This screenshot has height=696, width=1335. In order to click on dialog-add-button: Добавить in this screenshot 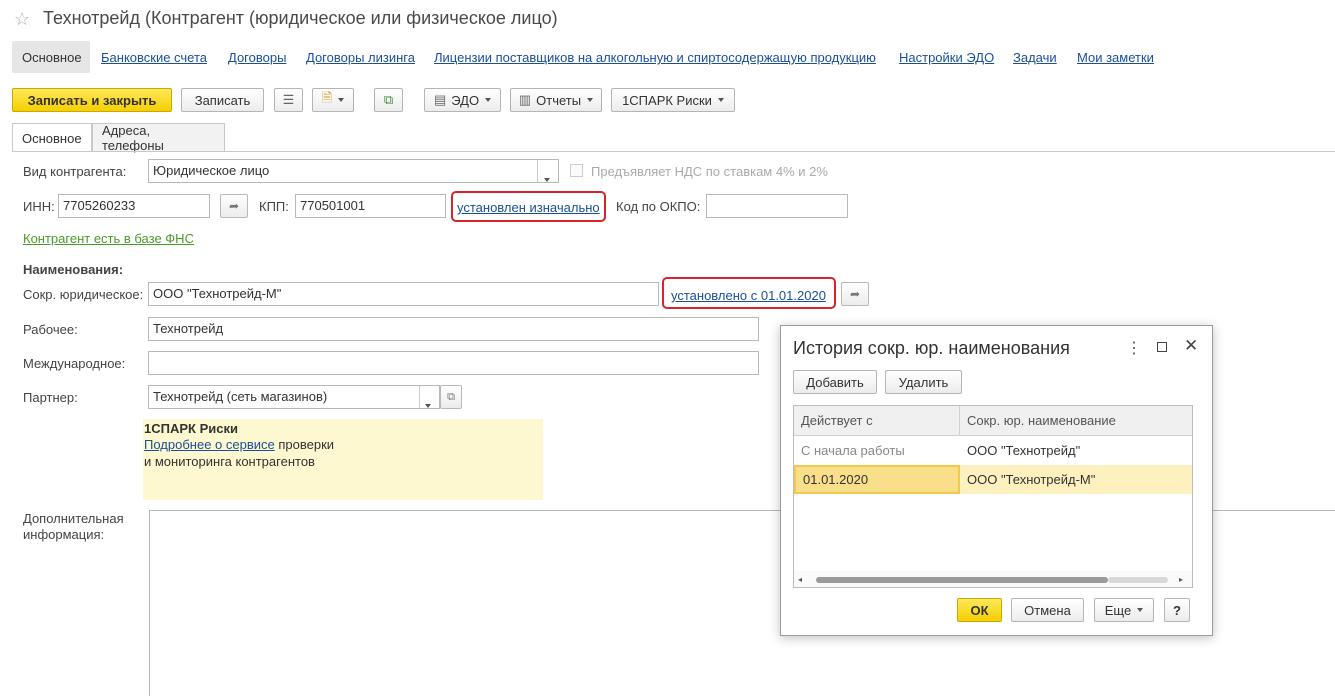, I will do `click(835, 382)`.